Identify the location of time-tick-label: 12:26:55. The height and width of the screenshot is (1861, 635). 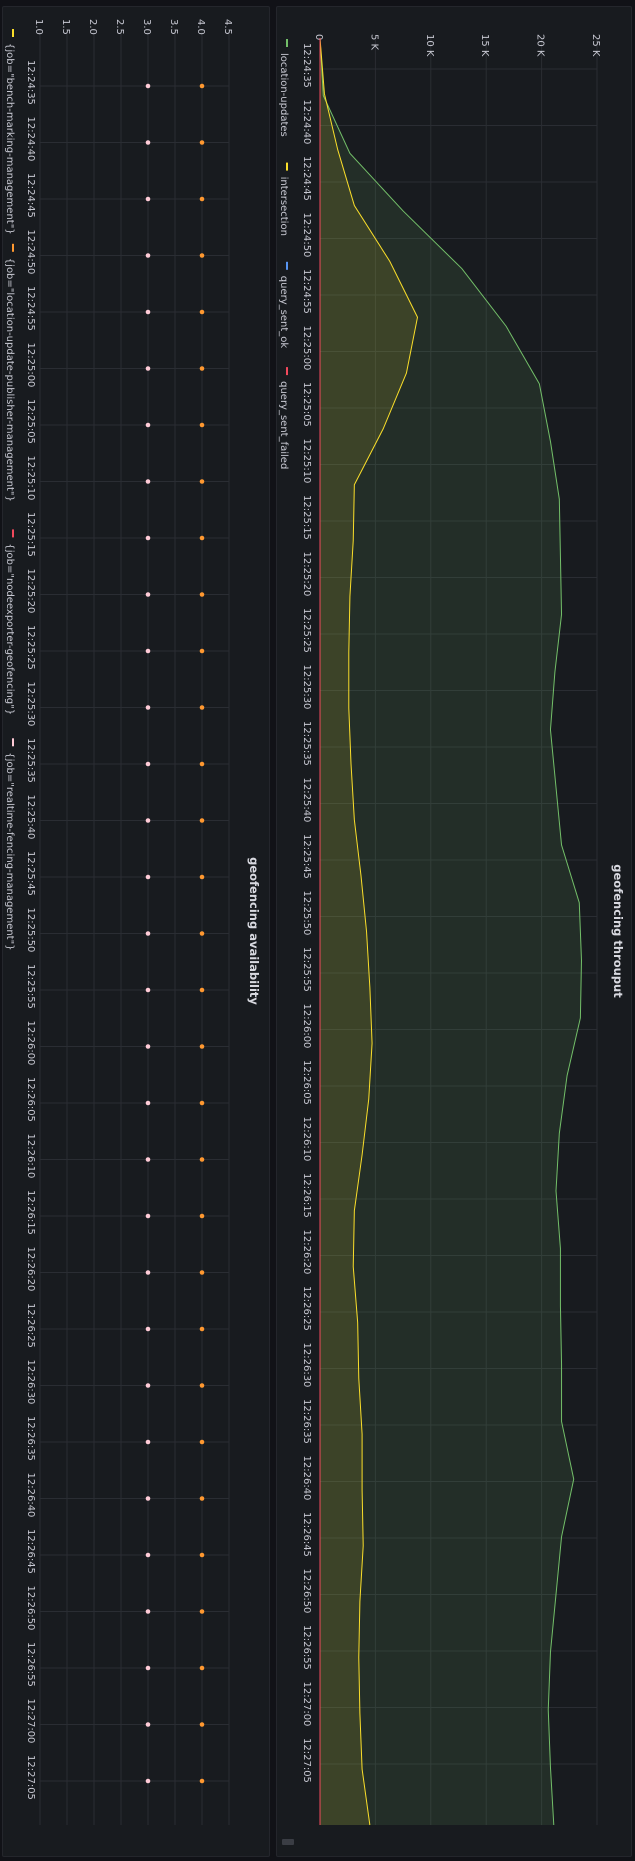
(306, 1647).